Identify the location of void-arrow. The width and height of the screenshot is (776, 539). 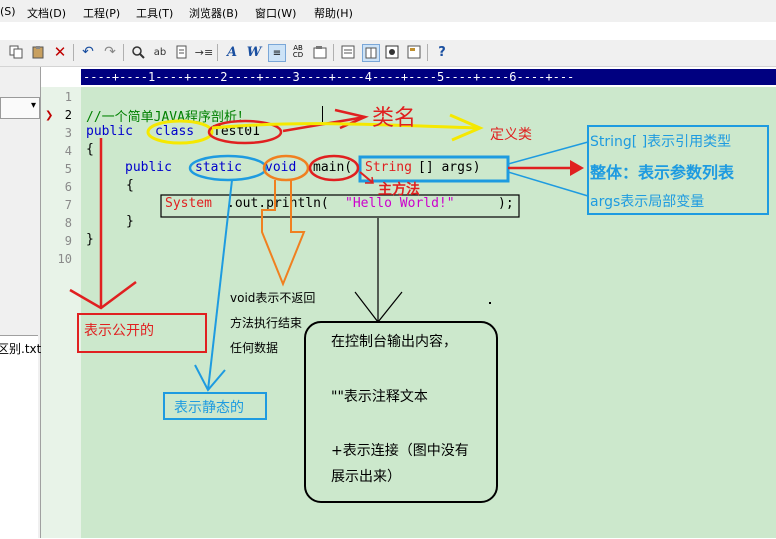
(283, 233).